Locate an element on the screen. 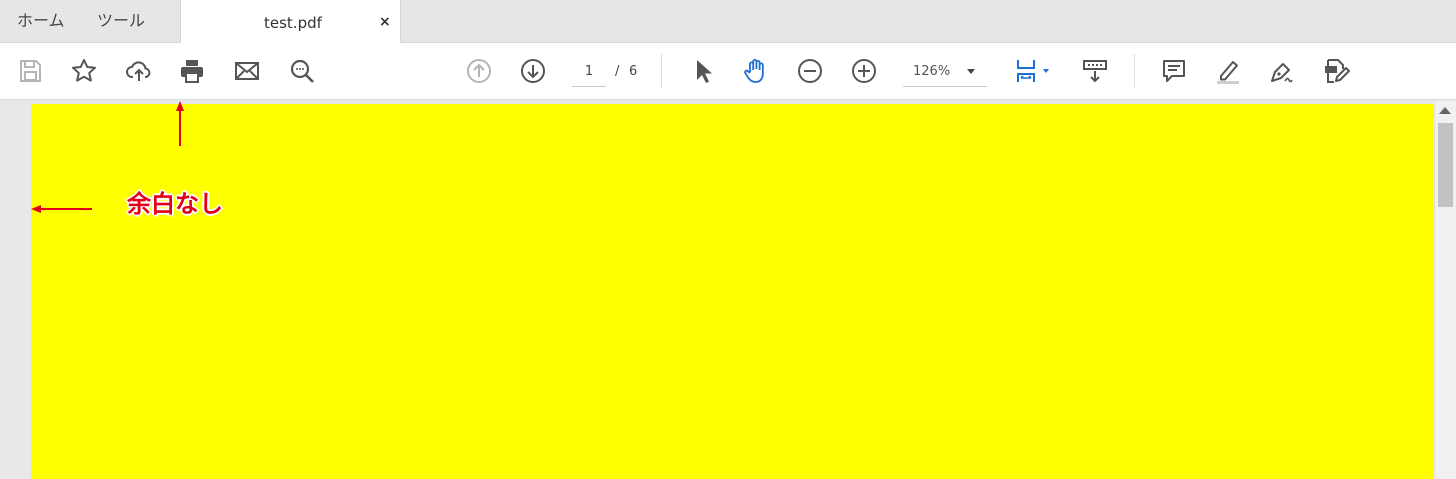 The width and height of the screenshot is (1456, 479). arrow-to-page-edge is located at coordinates (61, 209).